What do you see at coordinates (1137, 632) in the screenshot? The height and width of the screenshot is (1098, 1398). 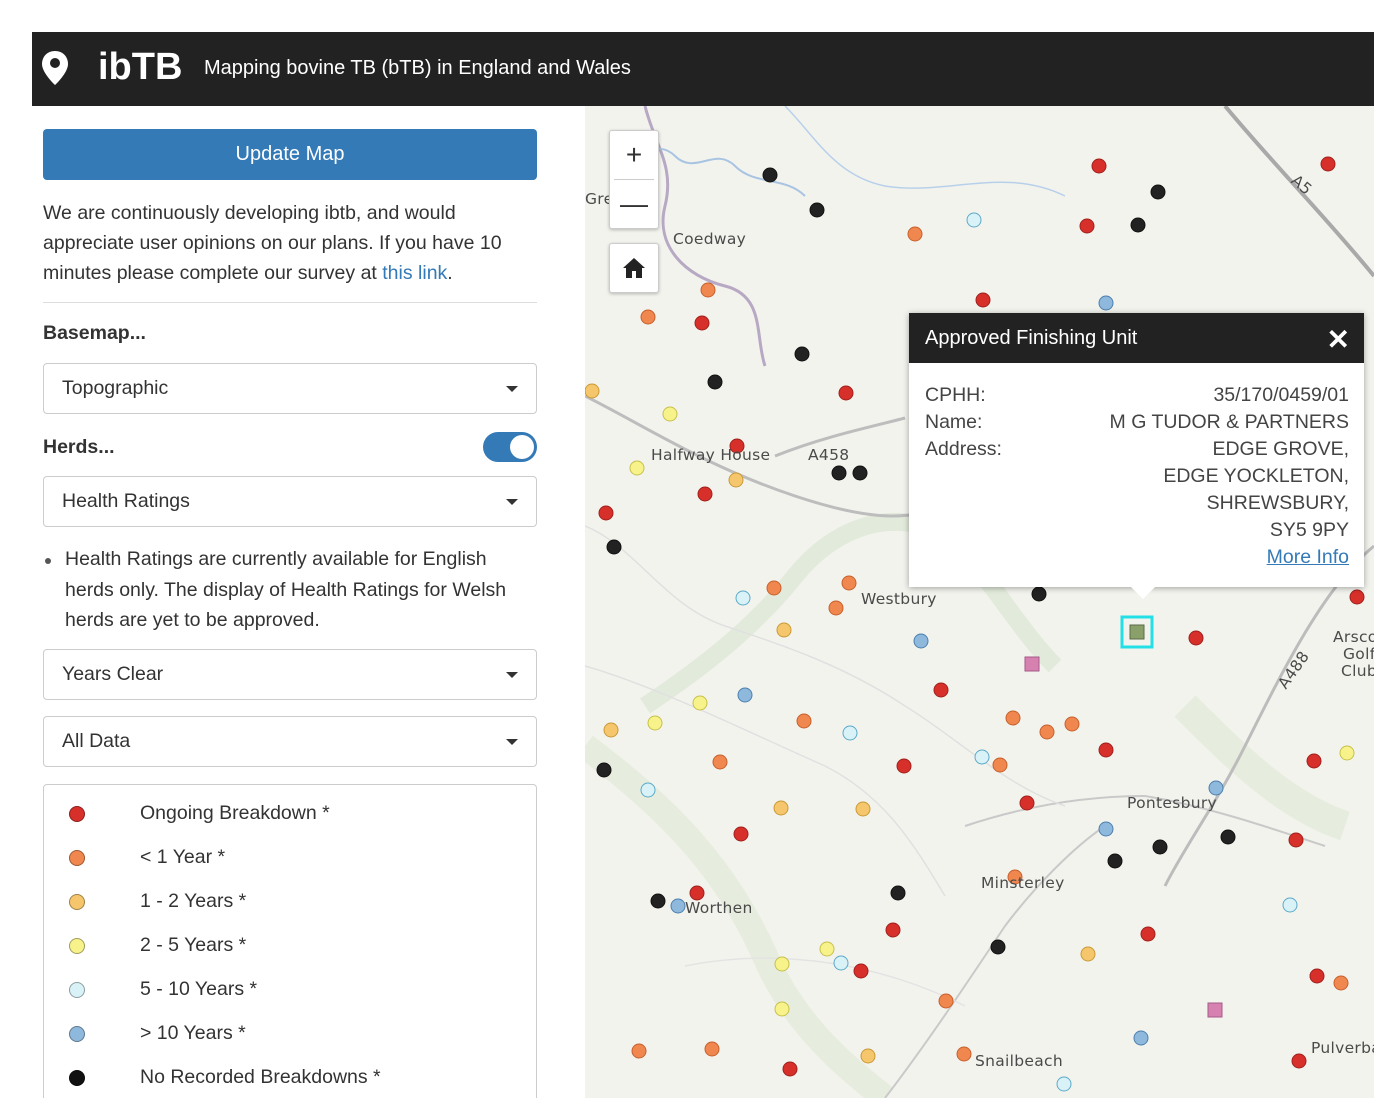 I see `selected-afu-marker` at bounding box center [1137, 632].